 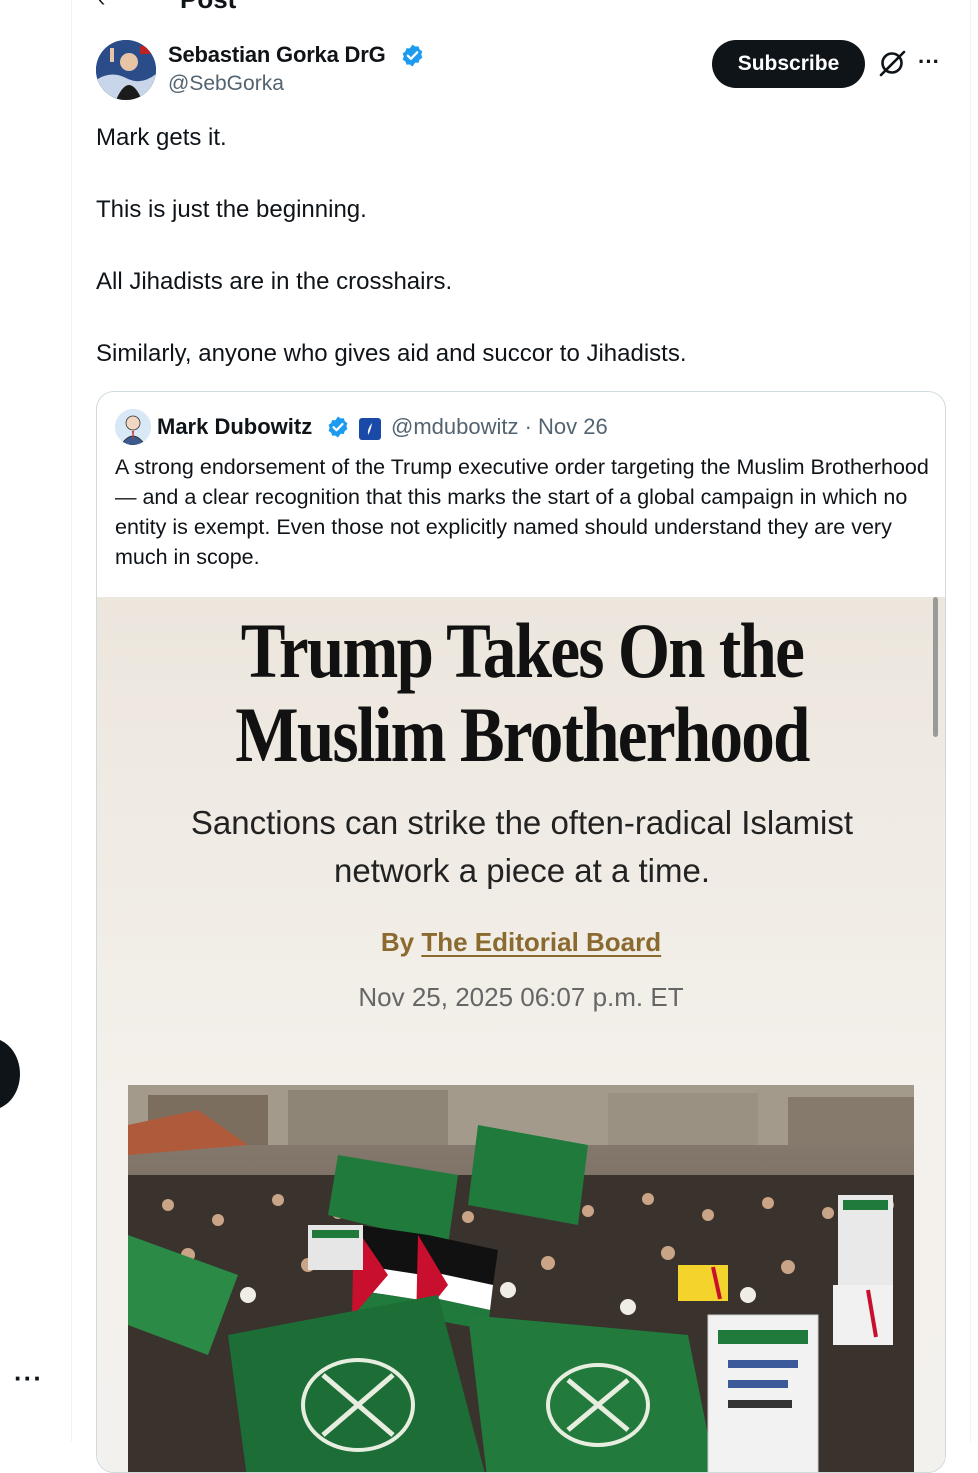 What do you see at coordinates (10, 1074) in the screenshot?
I see `post-compose-button` at bounding box center [10, 1074].